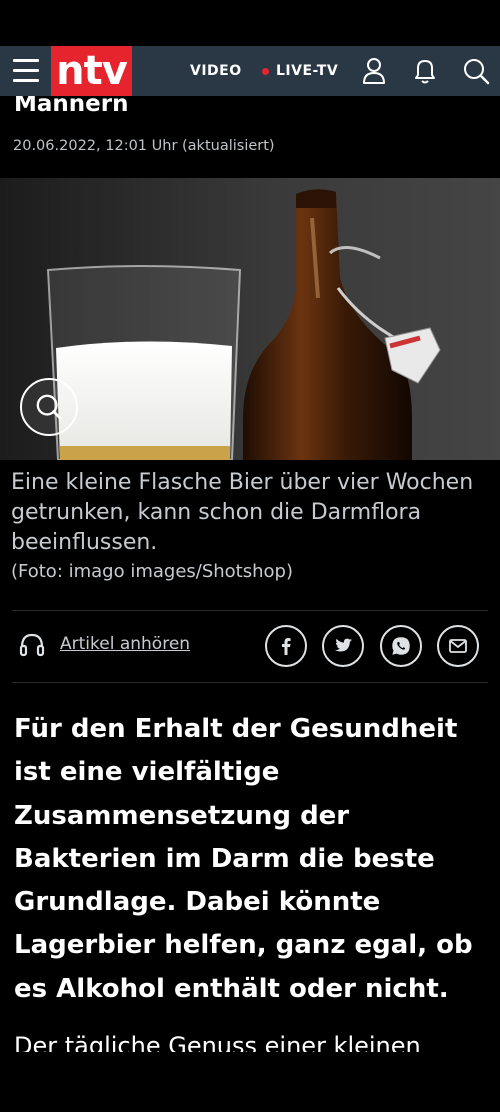  What do you see at coordinates (250, 23) in the screenshot?
I see `status-bar` at bounding box center [250, 23].